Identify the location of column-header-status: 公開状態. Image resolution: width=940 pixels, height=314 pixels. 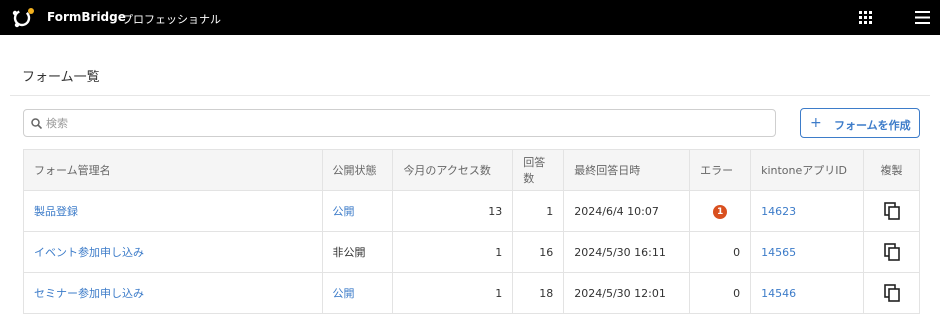
(357, 170).